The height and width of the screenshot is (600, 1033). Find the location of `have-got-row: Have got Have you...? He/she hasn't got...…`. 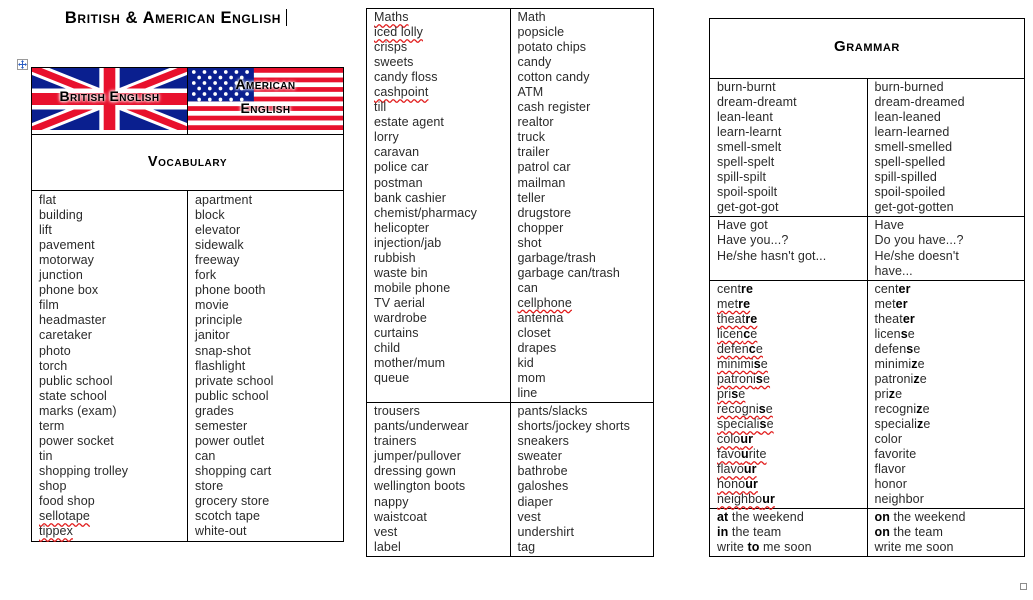

have-got-row: Have got Have you...? He/she hasn't got...… is located at coordinates (867, 248).